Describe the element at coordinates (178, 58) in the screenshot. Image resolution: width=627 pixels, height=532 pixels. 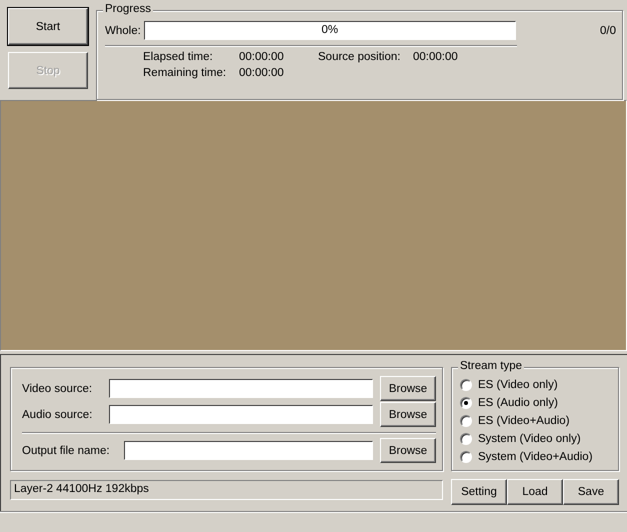
I see `time-label: Elapsed time:` at that location.